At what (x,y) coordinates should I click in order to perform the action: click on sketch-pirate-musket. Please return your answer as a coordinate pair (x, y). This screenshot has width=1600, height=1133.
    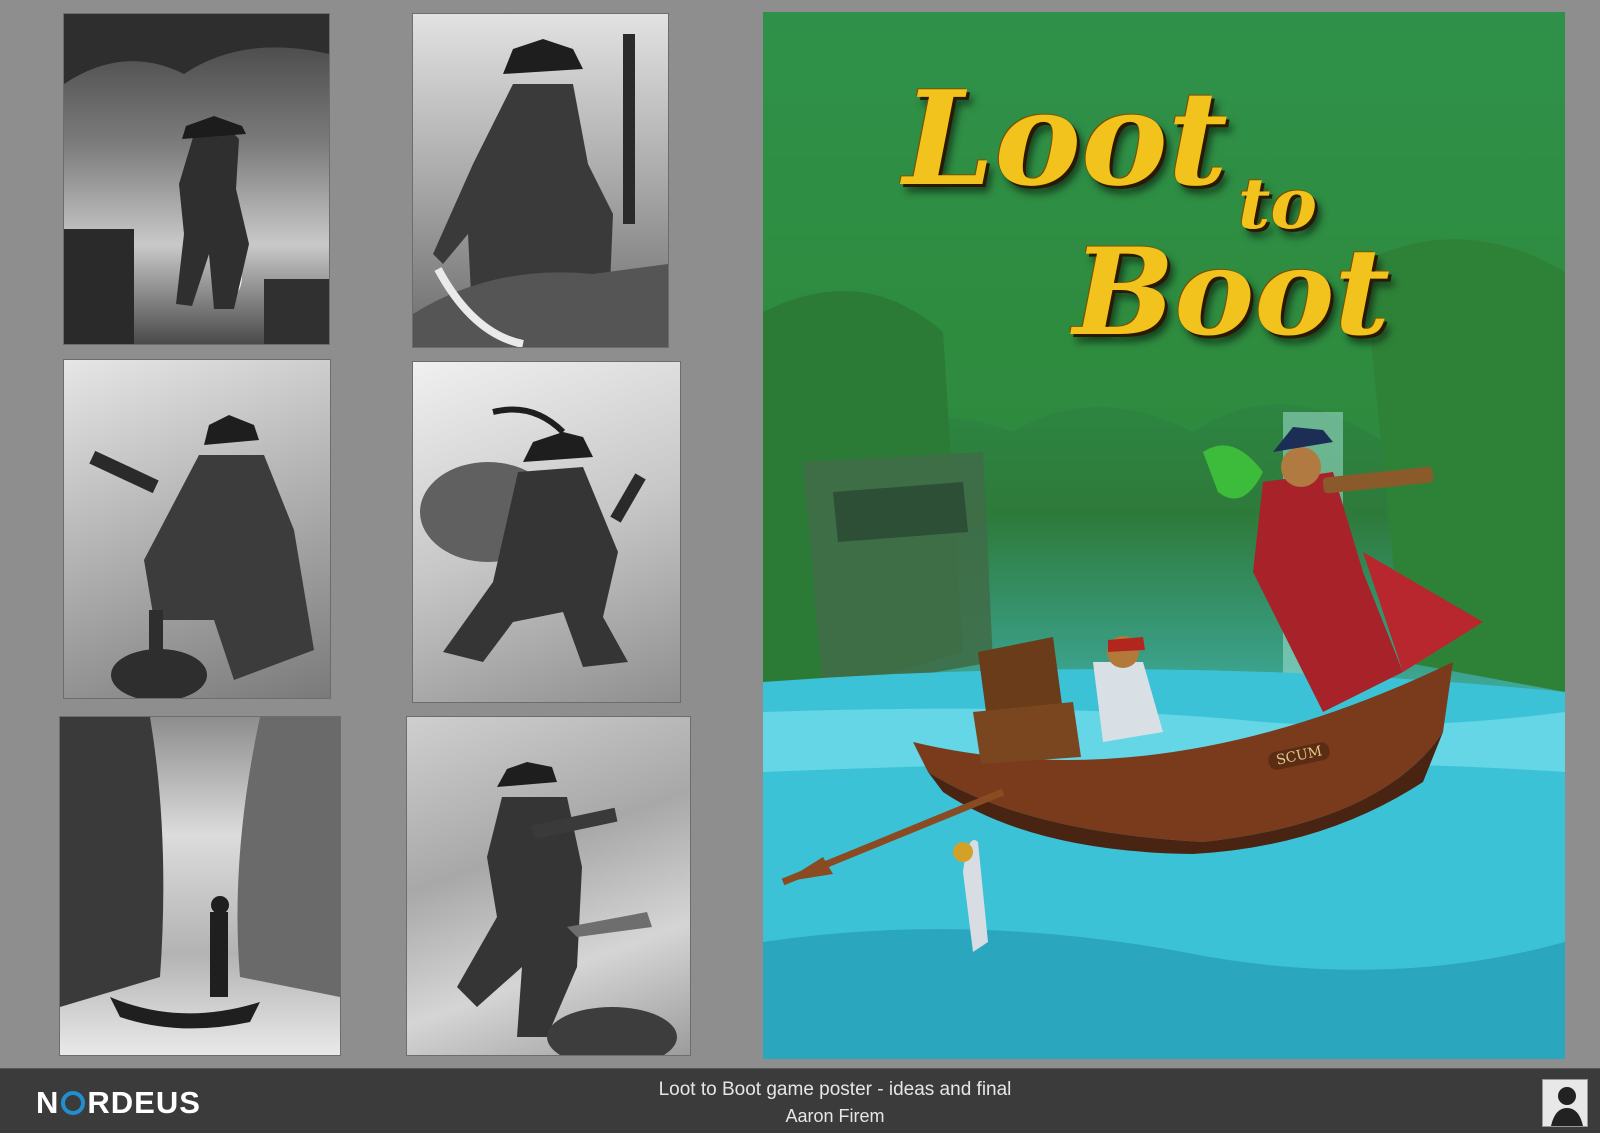
    Looking at the image, I should click on (540, 180).